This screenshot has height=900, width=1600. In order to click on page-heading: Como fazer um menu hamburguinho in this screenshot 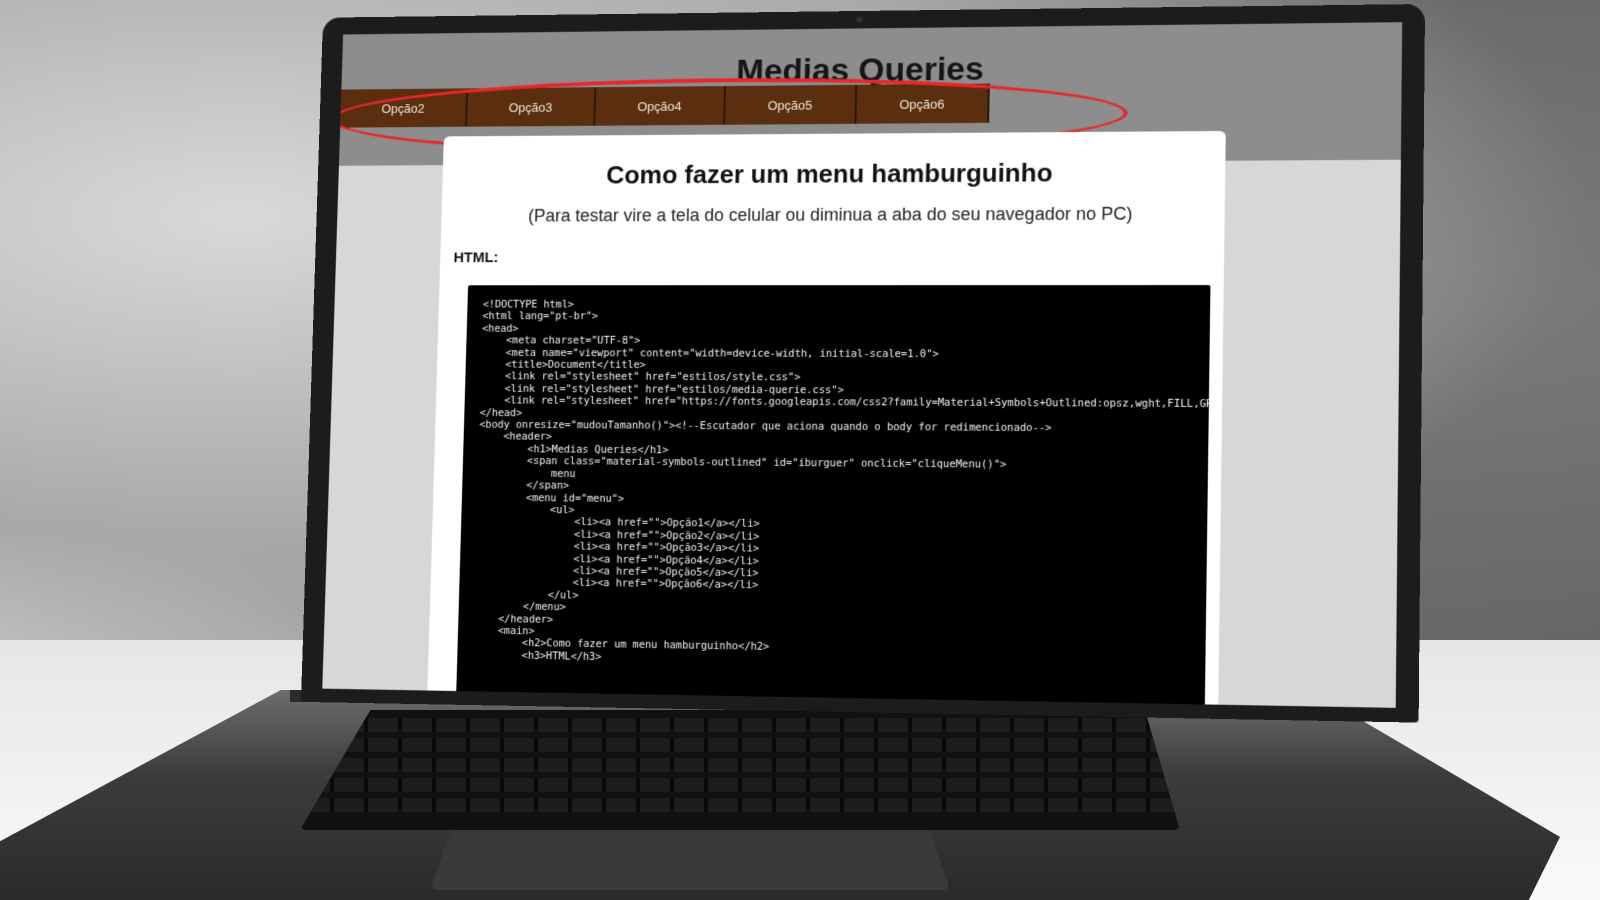, I will do `click(829, 173)`.